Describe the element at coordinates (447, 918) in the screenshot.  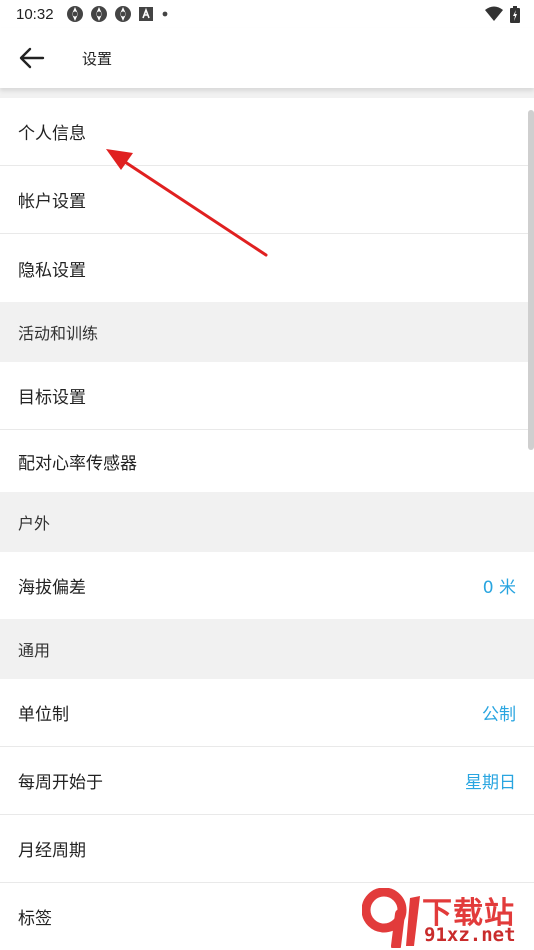
I see `watermark: 下载站 91xz.net` at that location.